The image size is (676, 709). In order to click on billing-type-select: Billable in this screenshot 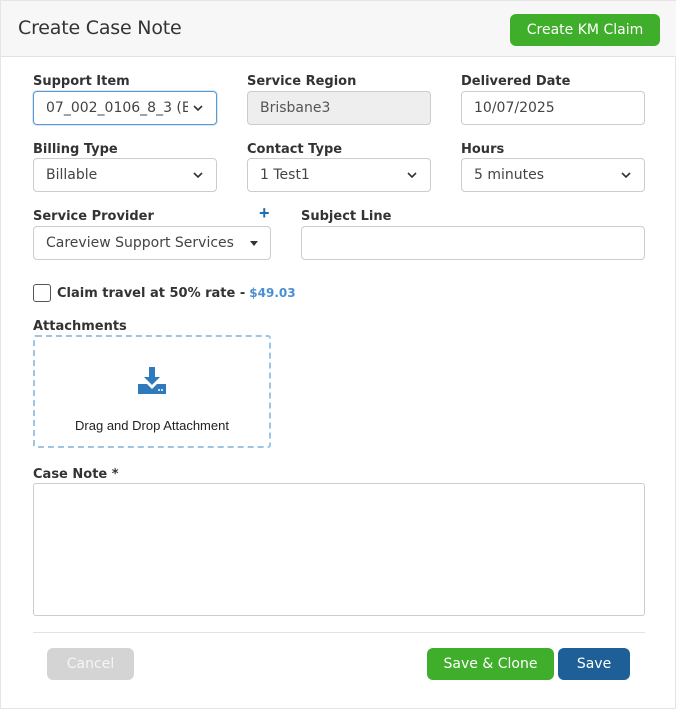, I will do `click(125, 175)`.